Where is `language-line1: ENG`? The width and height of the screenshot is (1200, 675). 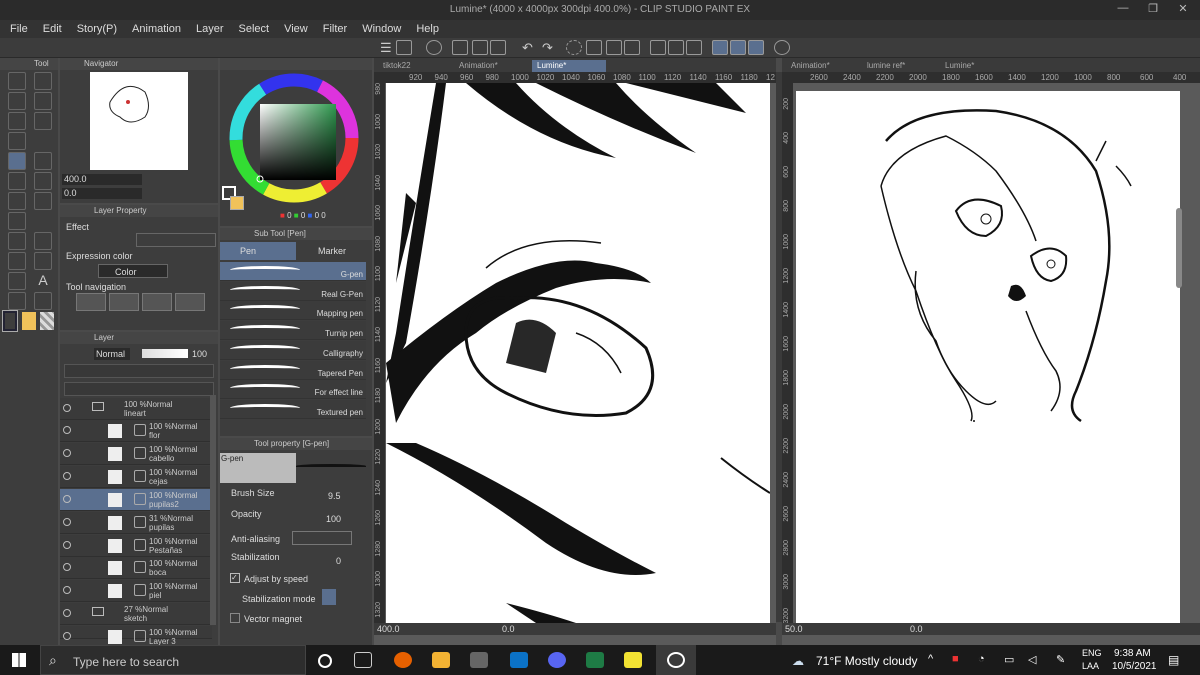 language-line1: ENG is located at coordinates (1092, 653).